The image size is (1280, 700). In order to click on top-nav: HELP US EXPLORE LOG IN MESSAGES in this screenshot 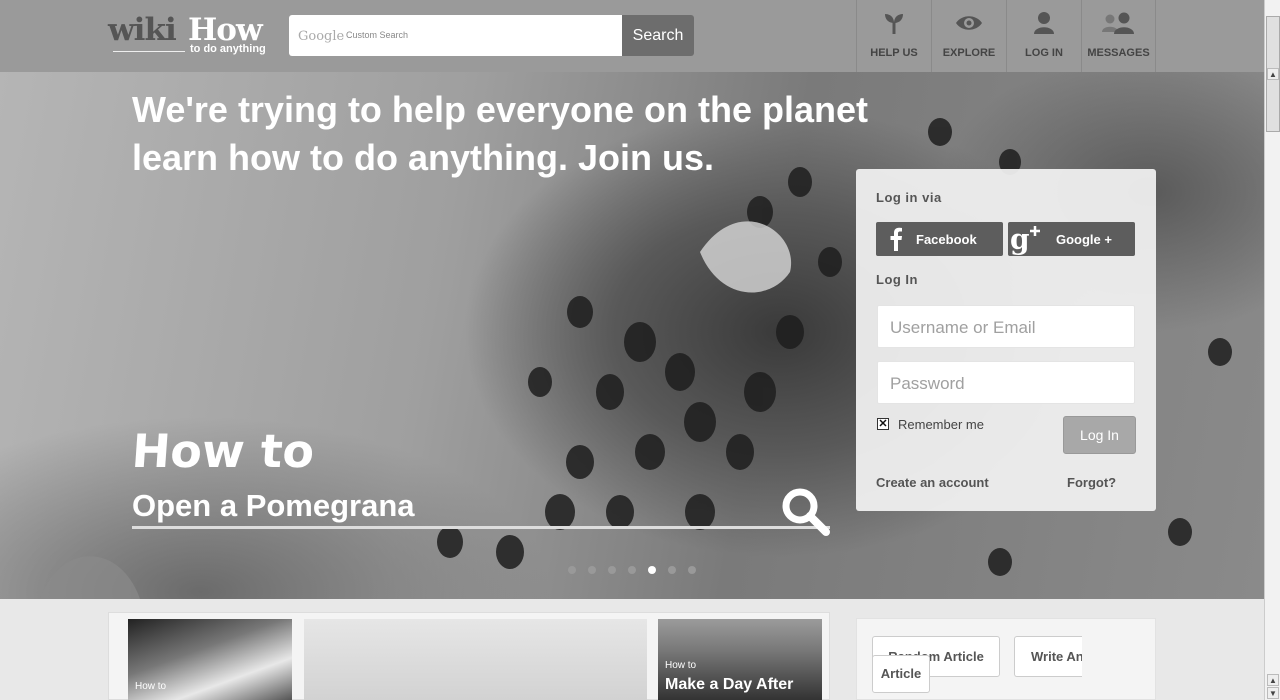, I will do `click(1006, 36)`.